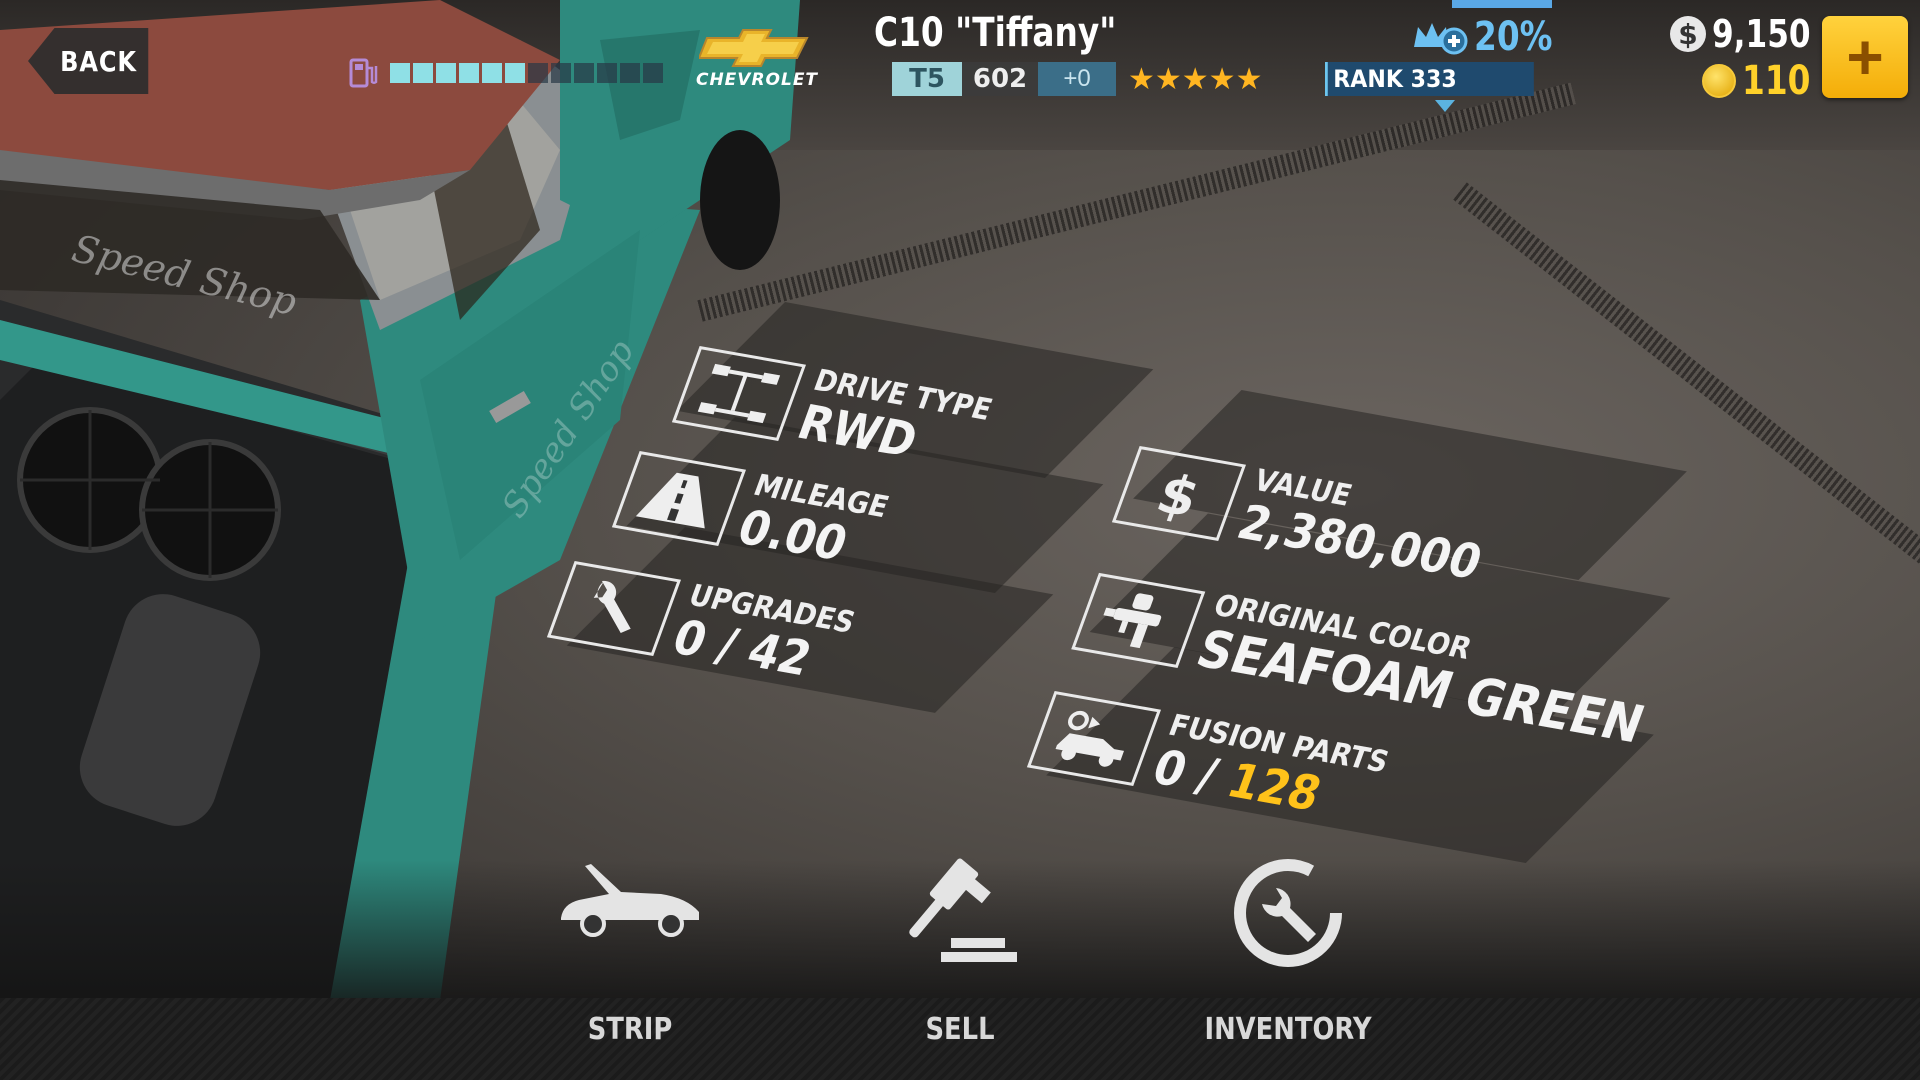  I want to click on car-stats: T5 602 +0 ★★★★★, so click(1077, 79).